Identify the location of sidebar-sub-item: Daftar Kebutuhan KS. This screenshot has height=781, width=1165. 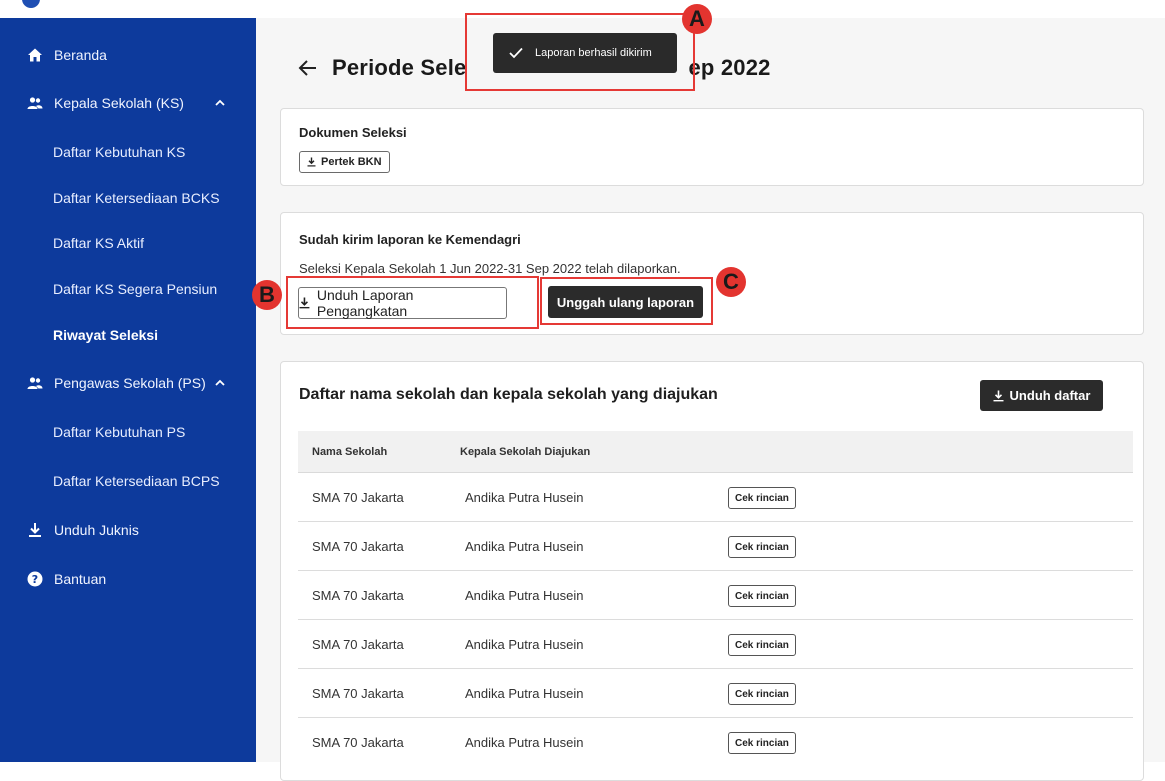
(119, 152).